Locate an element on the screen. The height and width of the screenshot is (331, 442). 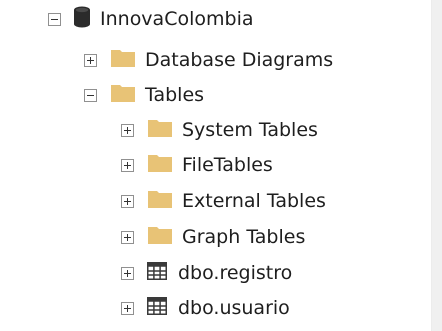
tree-node-table-registro: dbo.registro is located at coordinates (206, 273).